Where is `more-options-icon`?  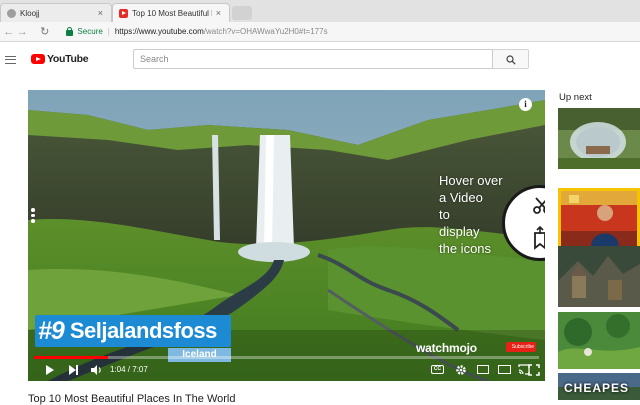
more-options-icon is located at coordinates (33, 216).